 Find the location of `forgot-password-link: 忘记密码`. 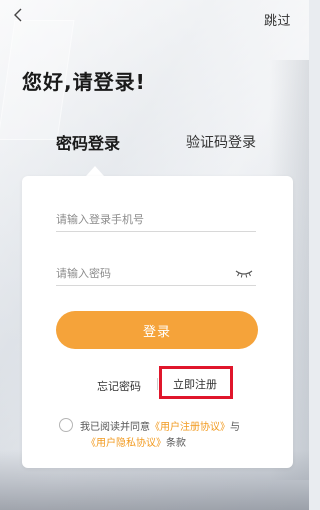

forgot-password-link: 忘记密码 is located at coordinates (119, 386).